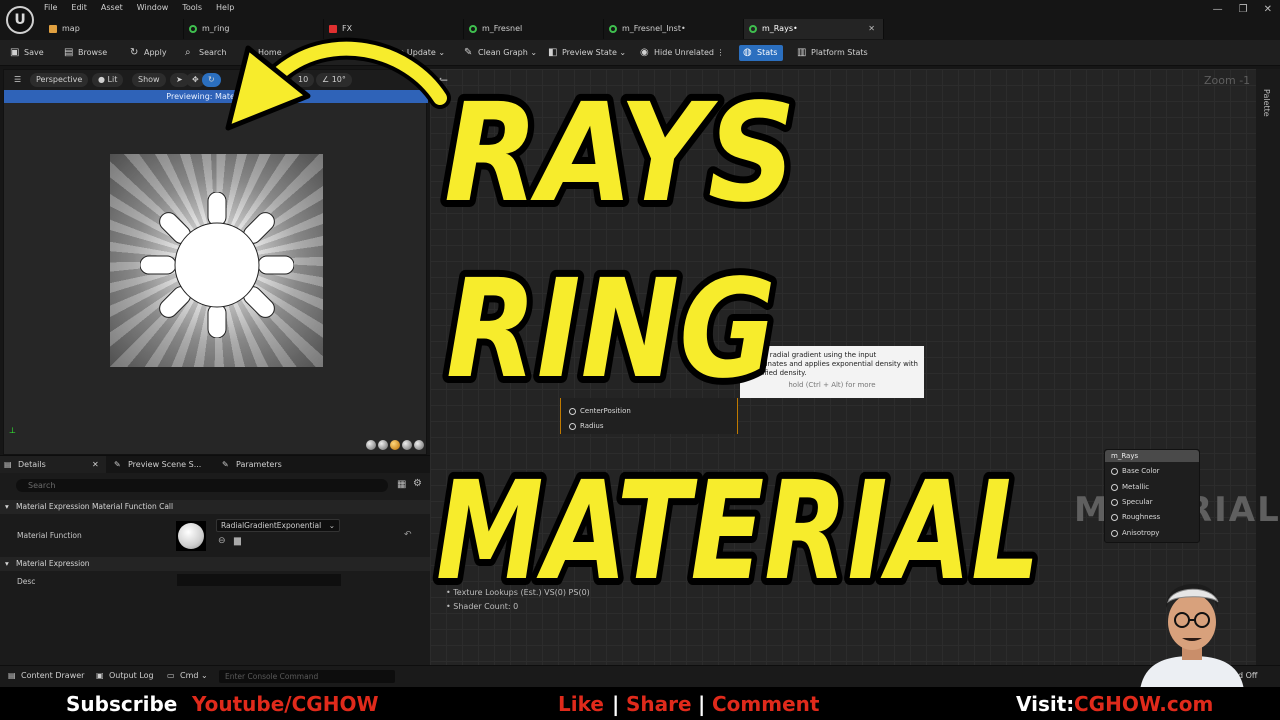  I want to click on tab-m-fresnel-inst: m_Fresnel_Inst•, so click(674, 29).